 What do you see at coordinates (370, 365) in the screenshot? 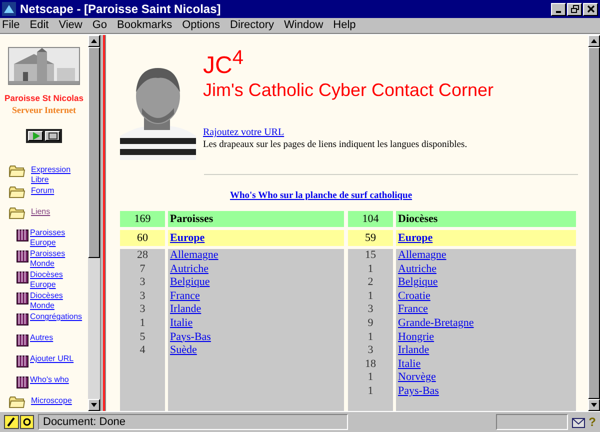
I see `count-text: 18` at bounding box center [370, 365].